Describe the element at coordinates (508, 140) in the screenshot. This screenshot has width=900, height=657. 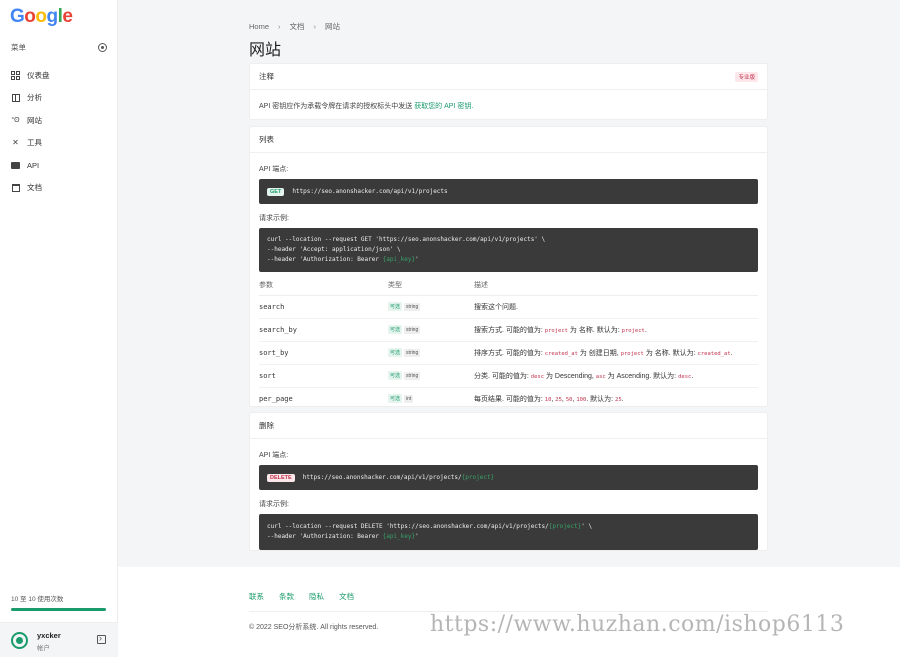
I see `list-card-header: 列表` at that location.